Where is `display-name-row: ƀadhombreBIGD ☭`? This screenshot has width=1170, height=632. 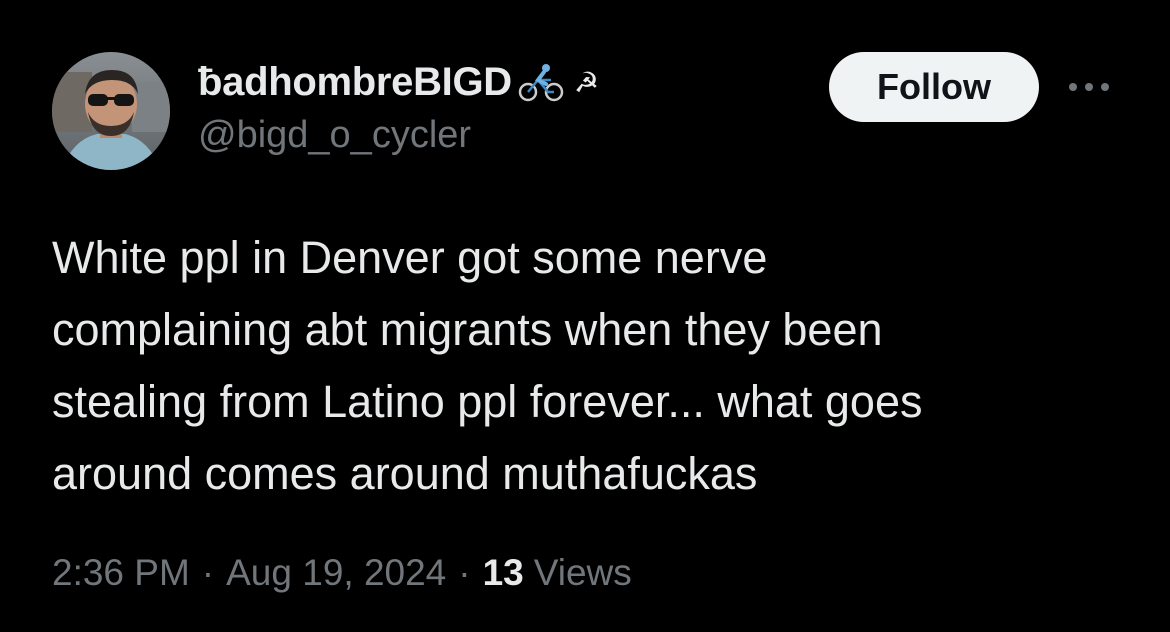
display-name-row: ƀadhombreBIGD ☭ is located at coordinates (398, 82).